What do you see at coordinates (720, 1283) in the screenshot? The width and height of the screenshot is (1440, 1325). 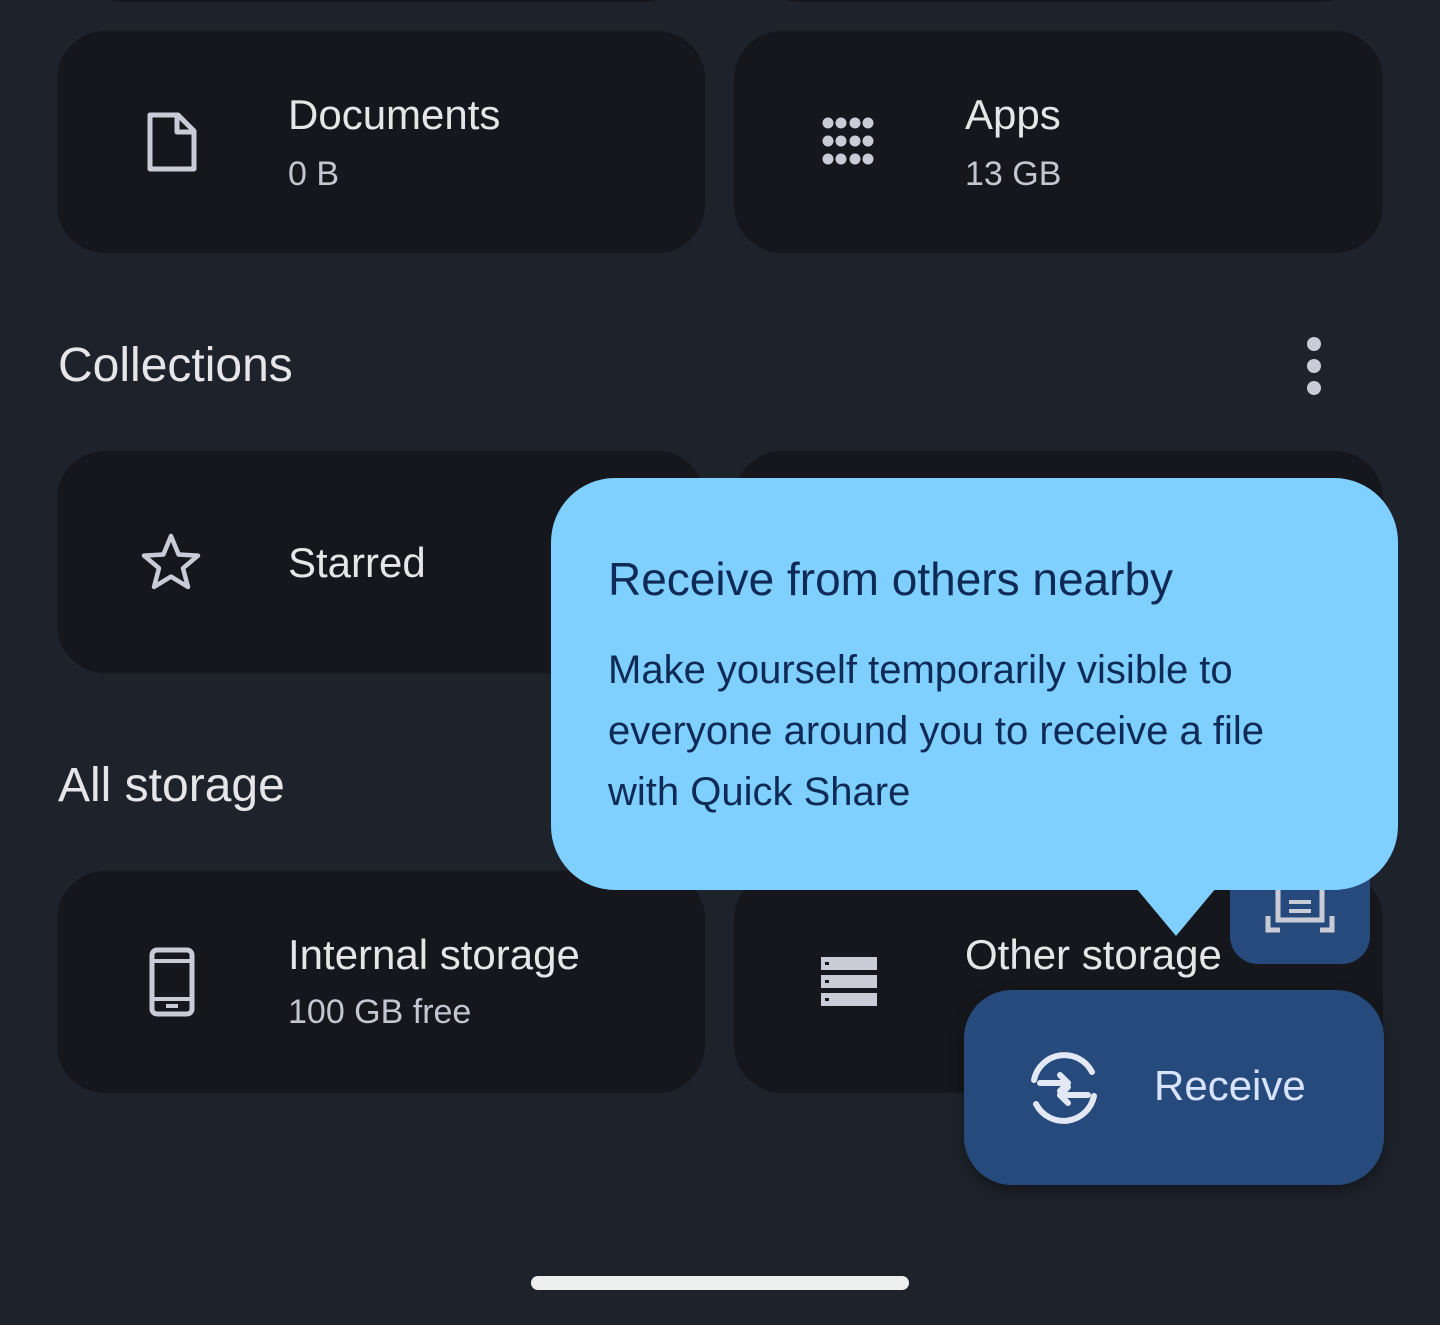 I see `home-indicator` at bounding box center [720, 1283].